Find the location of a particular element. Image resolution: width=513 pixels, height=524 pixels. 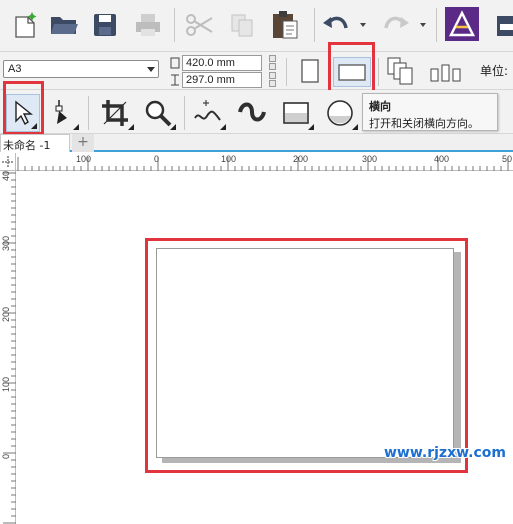

page-layout-icon is located at coordinates (445, 73).